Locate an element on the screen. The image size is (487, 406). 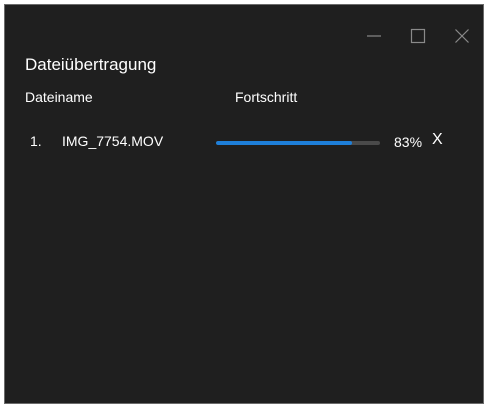
progress-bar is located at coordinates (298, 143).